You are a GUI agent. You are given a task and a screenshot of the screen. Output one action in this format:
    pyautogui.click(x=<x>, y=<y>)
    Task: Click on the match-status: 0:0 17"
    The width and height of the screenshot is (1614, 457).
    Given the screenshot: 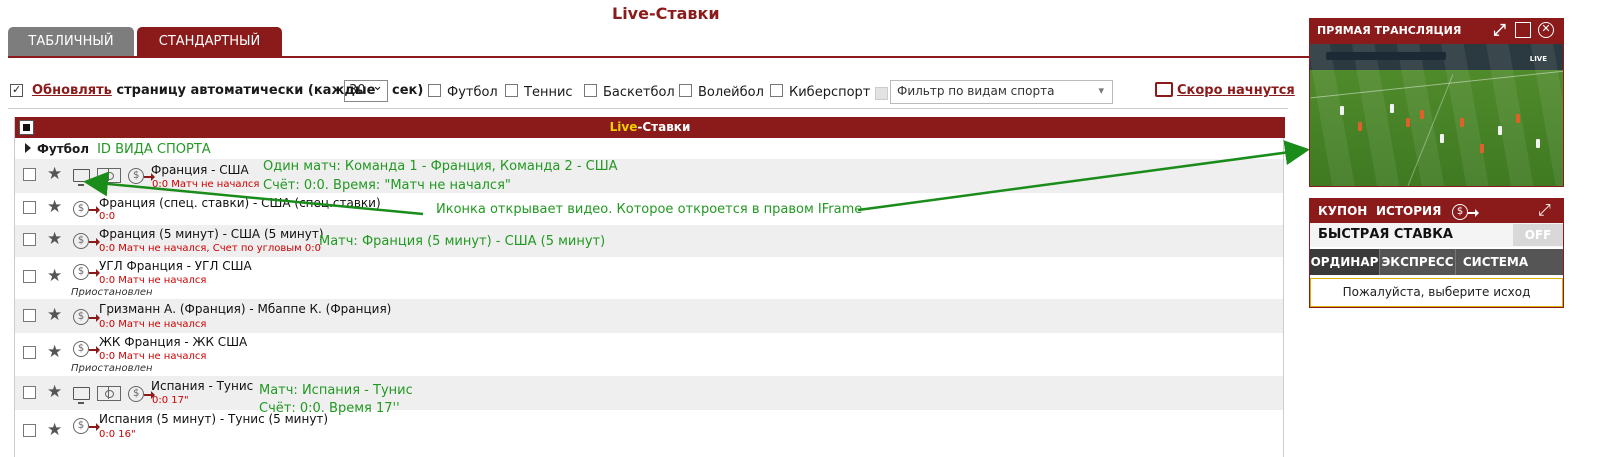 What is the action you would take?
    pyautogui.click(x=170, y=400)
    